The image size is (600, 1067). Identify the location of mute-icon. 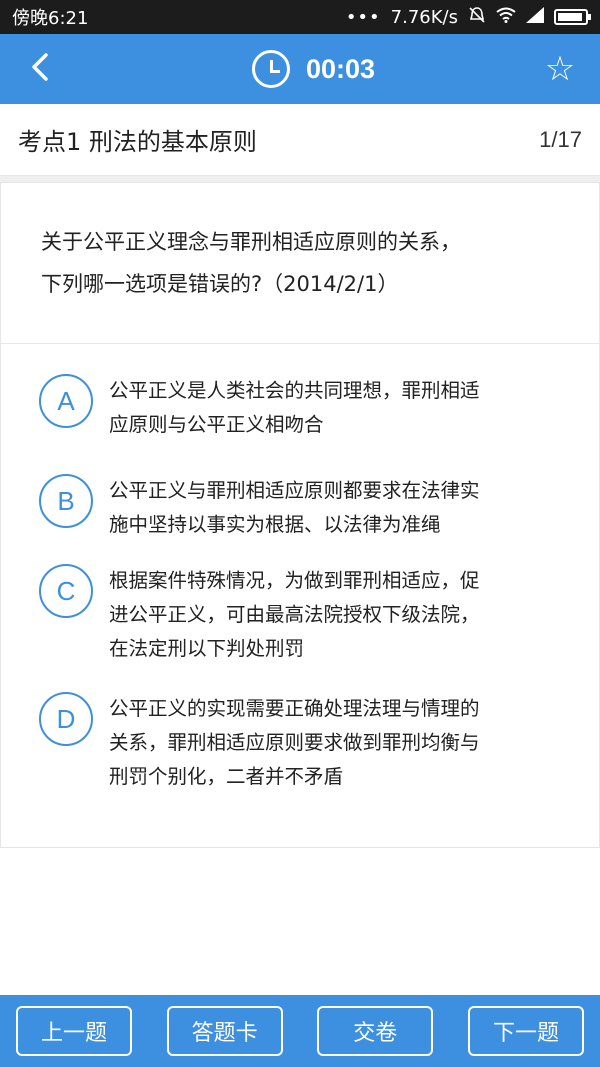
(477, 17).